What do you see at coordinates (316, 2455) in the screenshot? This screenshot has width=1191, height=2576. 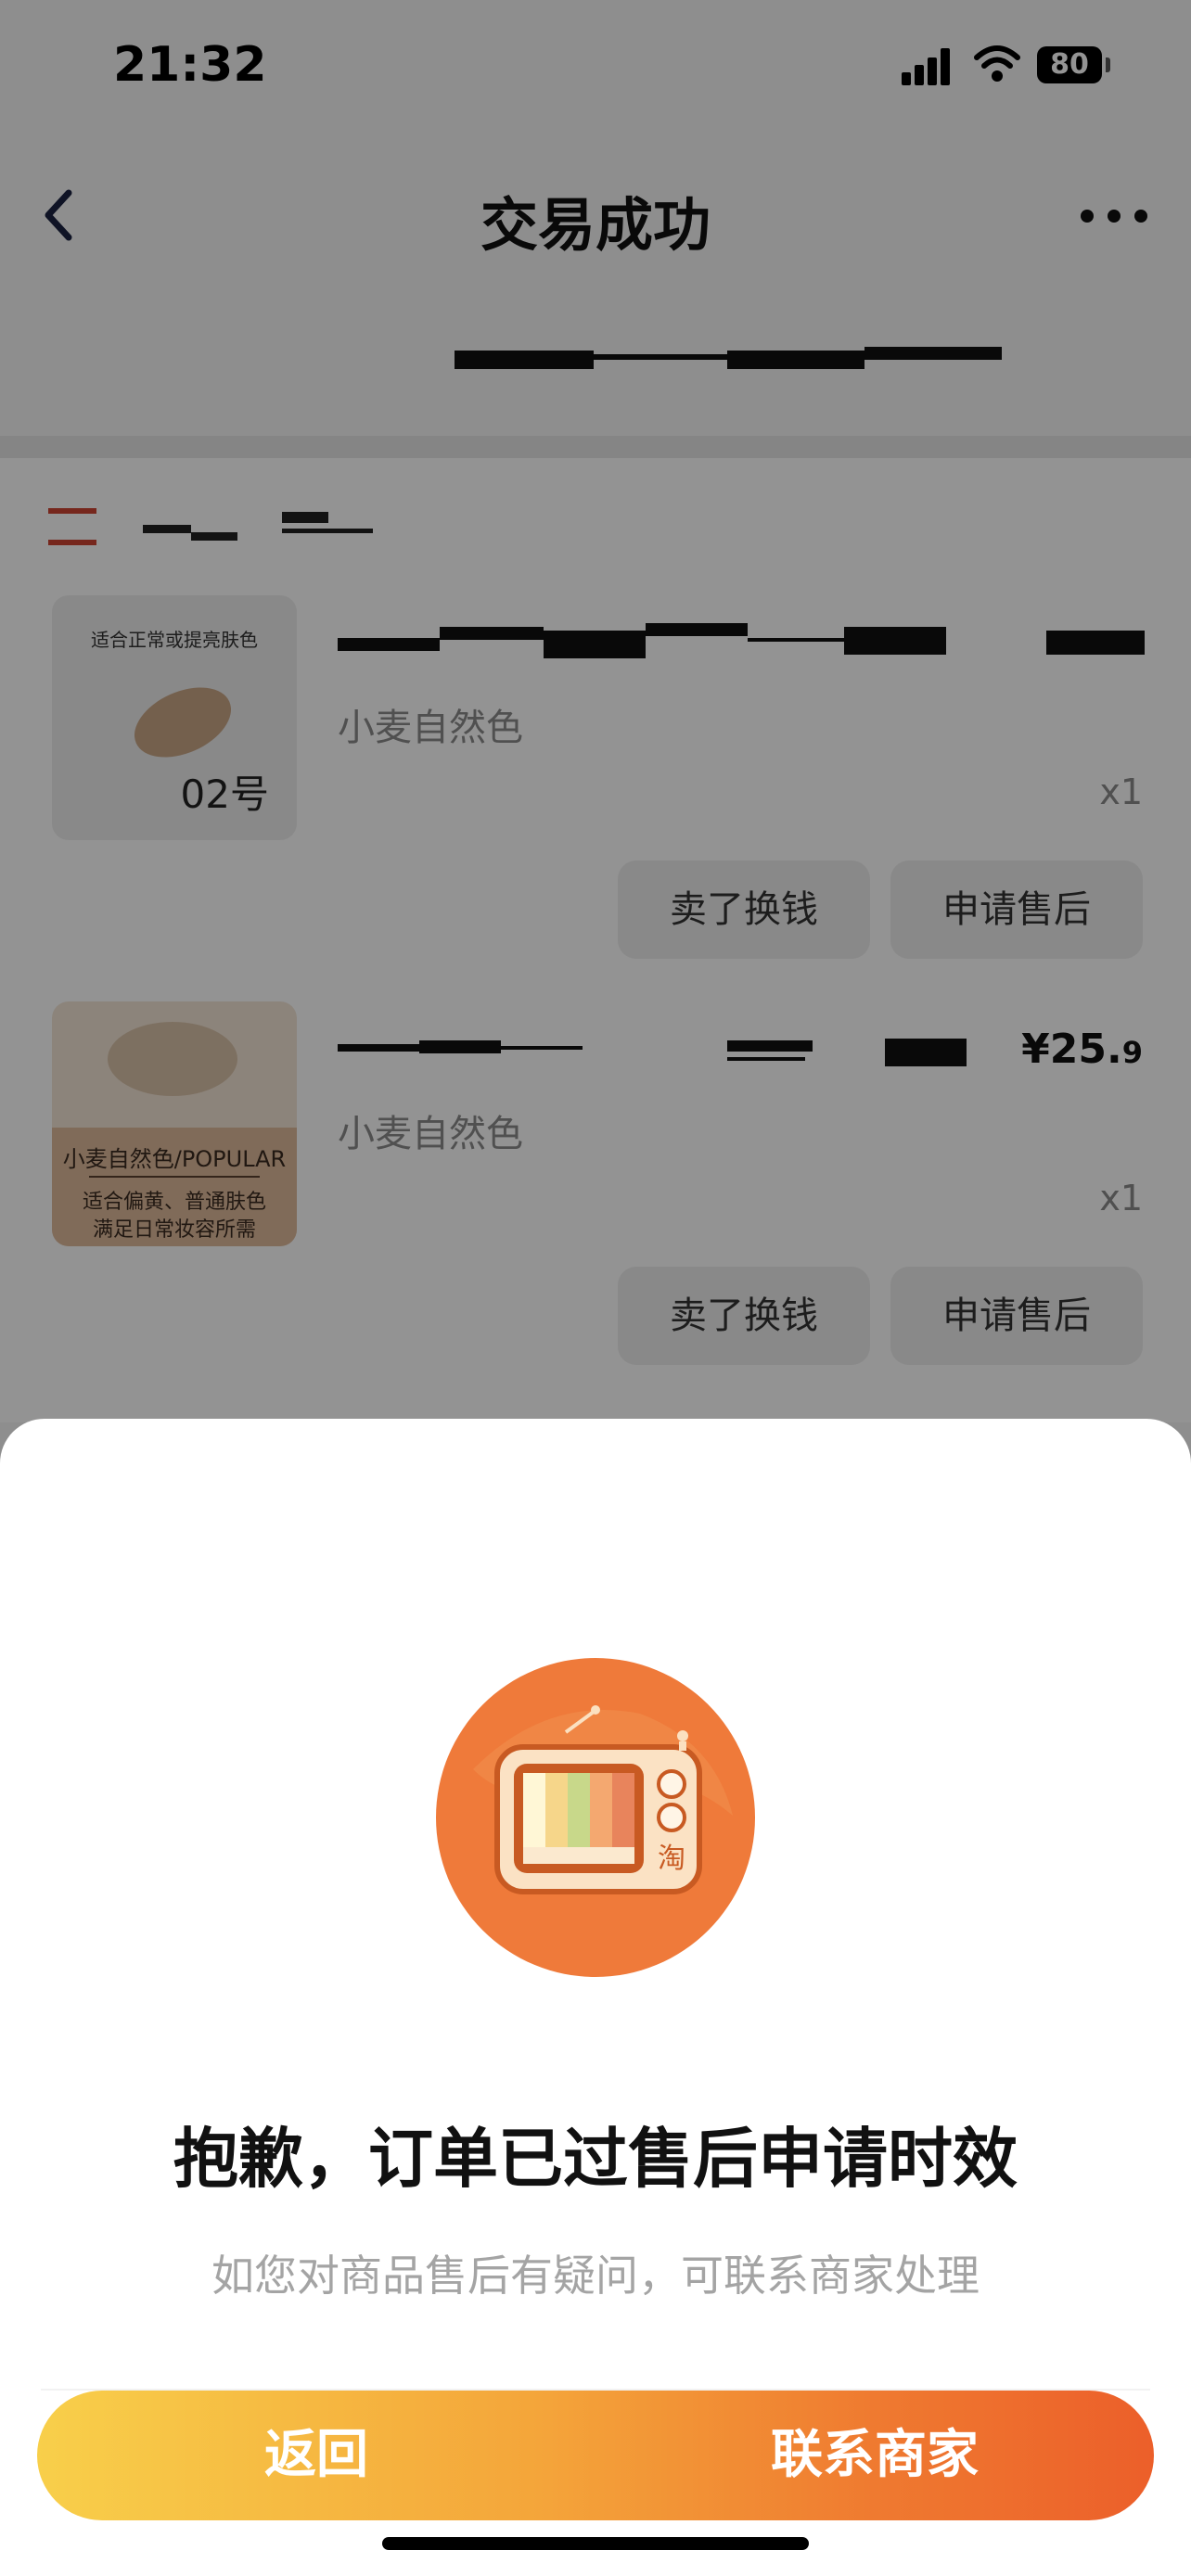 I see `back-button: 返回` at bounding box center [316, 2455].